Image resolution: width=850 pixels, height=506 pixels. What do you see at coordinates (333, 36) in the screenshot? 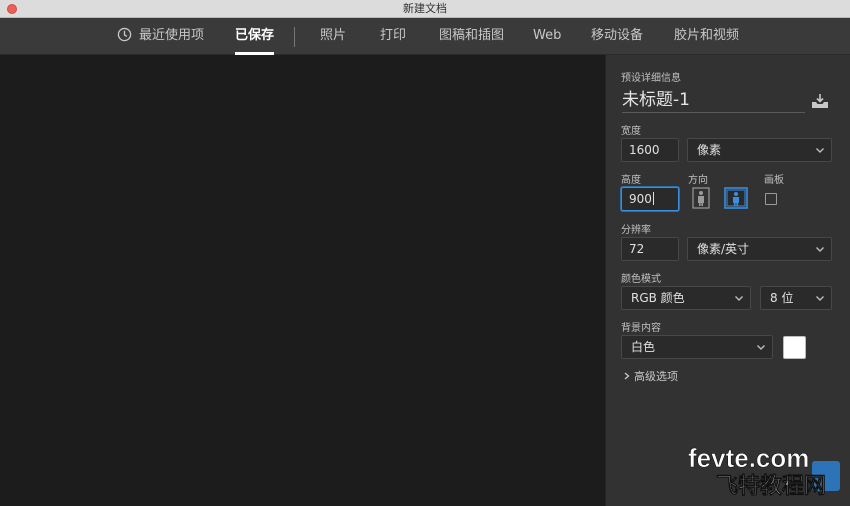
I see `tab-photo: 照片` at bounding box center [333, 36].